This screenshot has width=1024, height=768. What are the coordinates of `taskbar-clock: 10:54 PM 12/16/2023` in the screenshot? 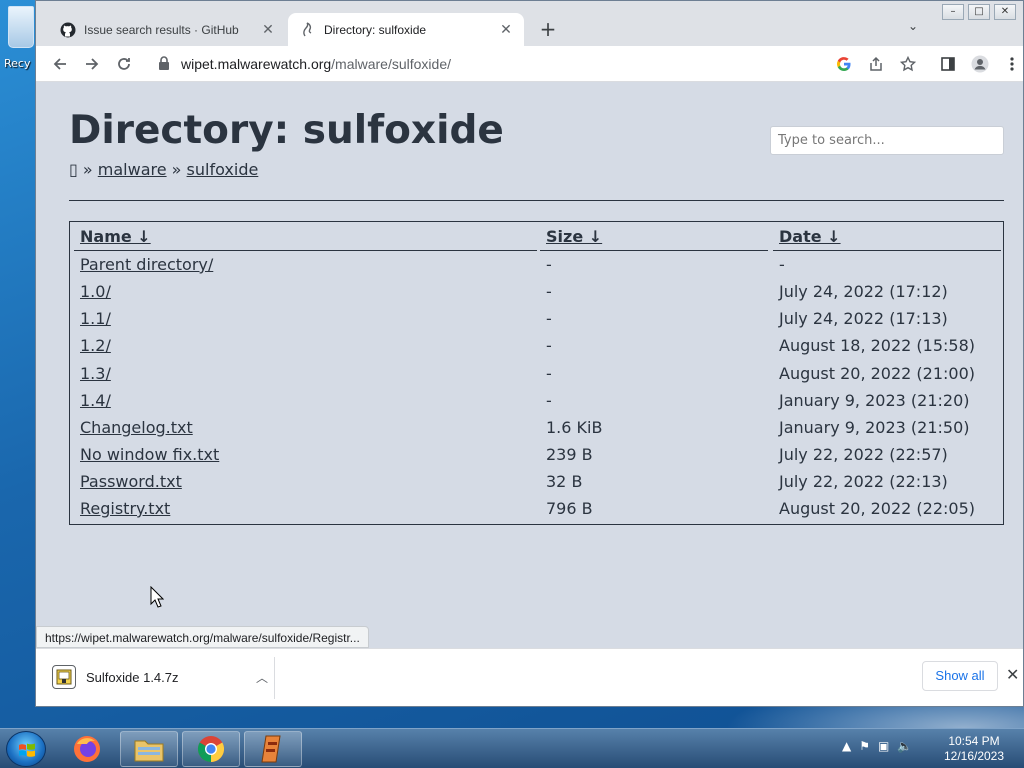 It's located at (974, 749).